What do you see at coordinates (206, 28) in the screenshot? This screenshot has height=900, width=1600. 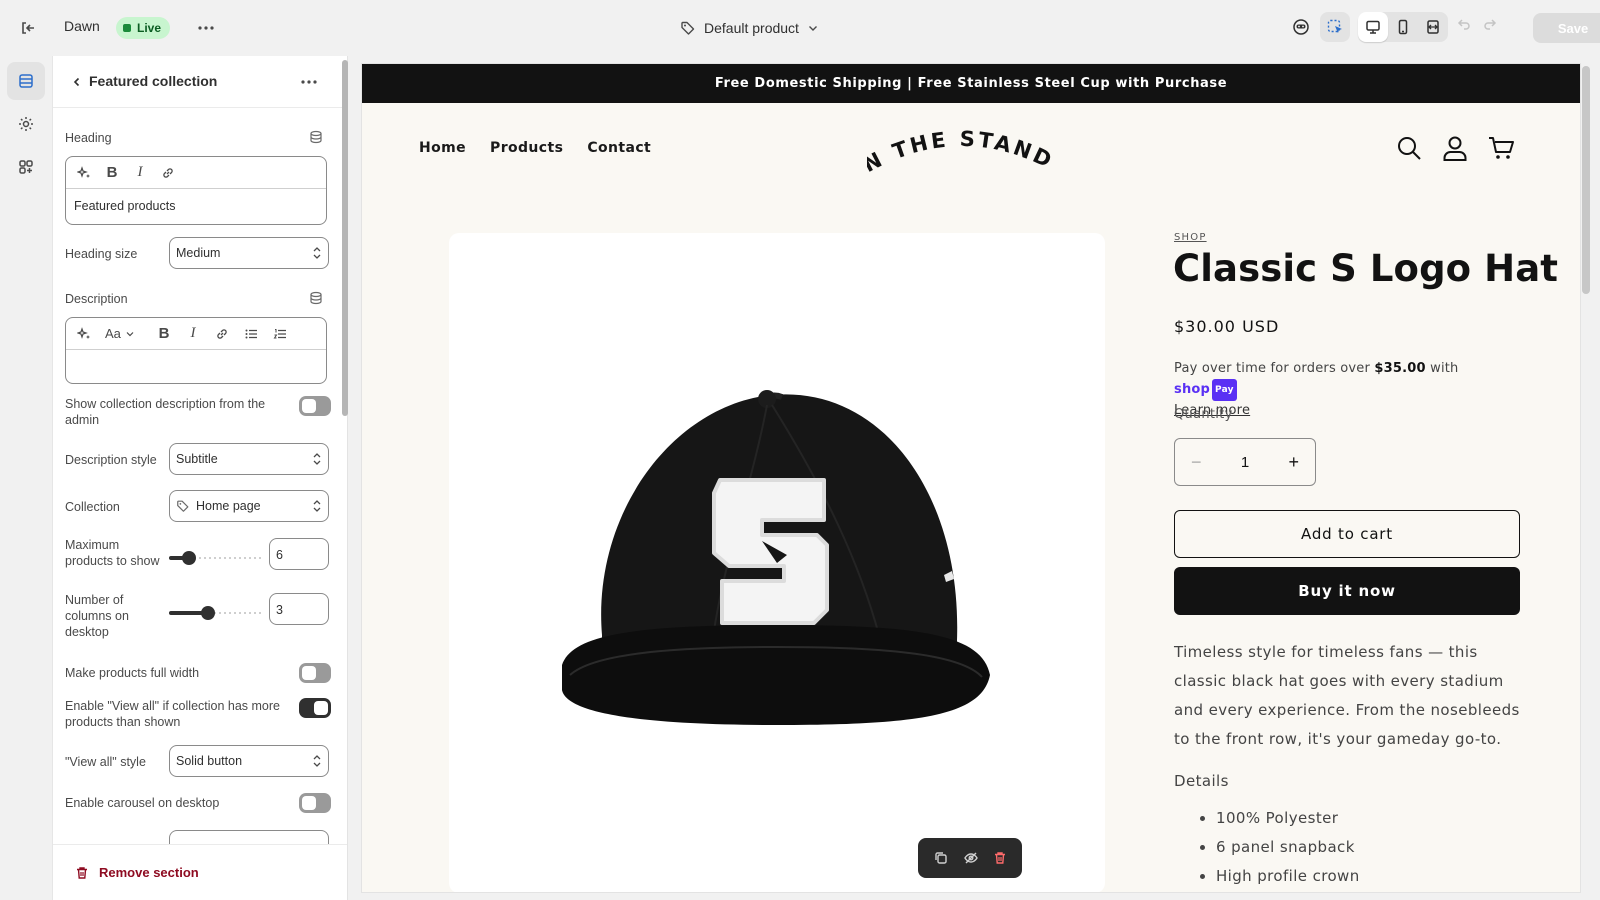 I see `theme-more-actions-icon` at bounding box center [206, 28].